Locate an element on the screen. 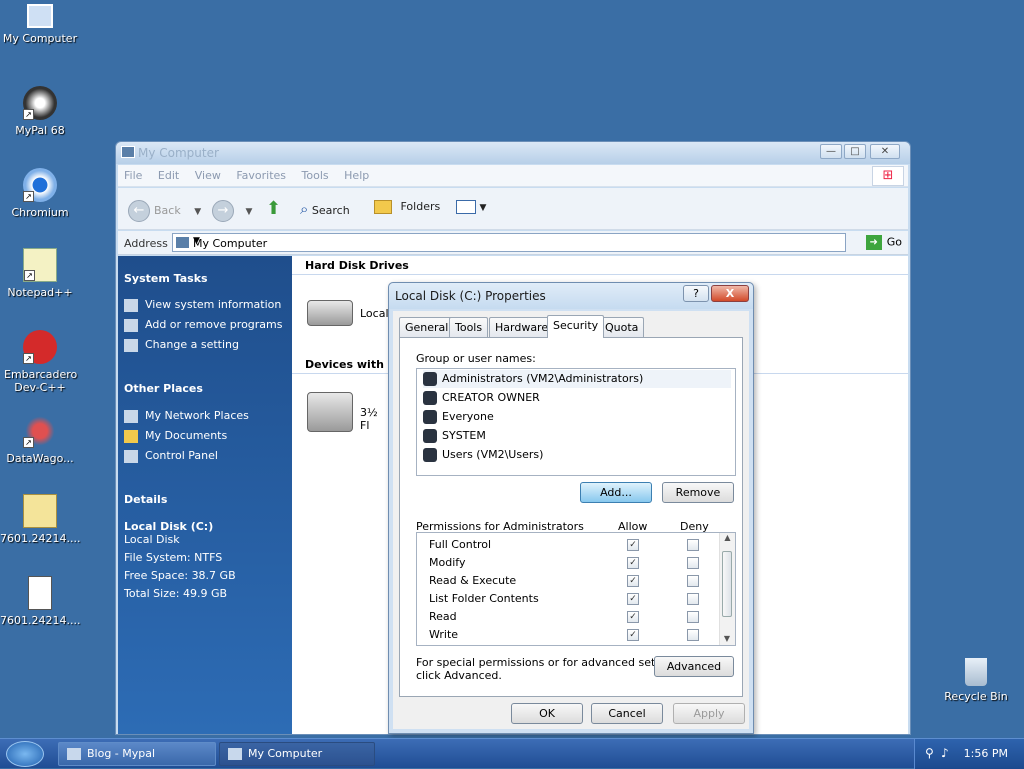 The height and width of the screenshot is (769, 1024). floppy-drive-item: 3½ Fl is located at coordinates (342, 412).